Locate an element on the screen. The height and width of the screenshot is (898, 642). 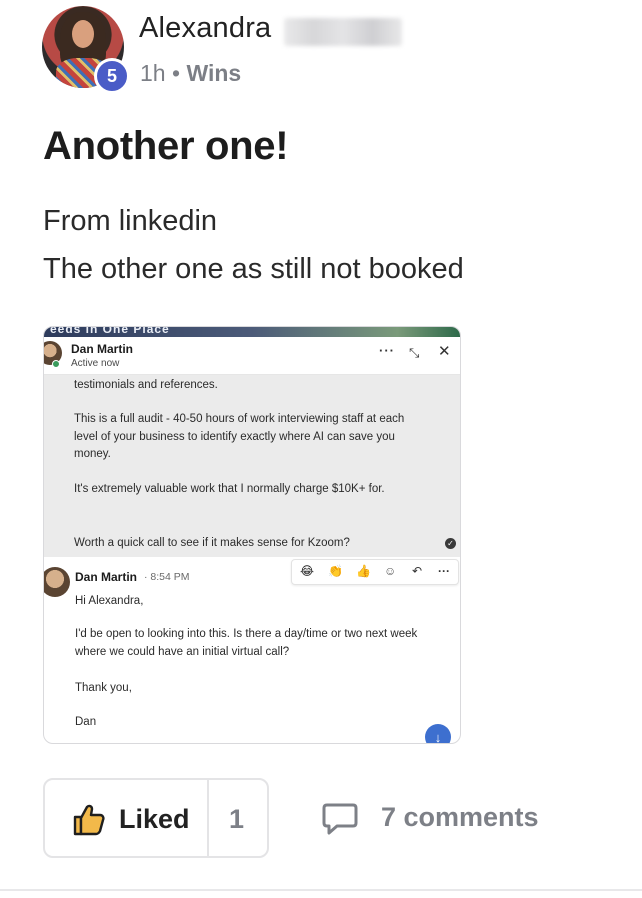
post-meta: 1h • Wins is located at coordinates (190, 73).